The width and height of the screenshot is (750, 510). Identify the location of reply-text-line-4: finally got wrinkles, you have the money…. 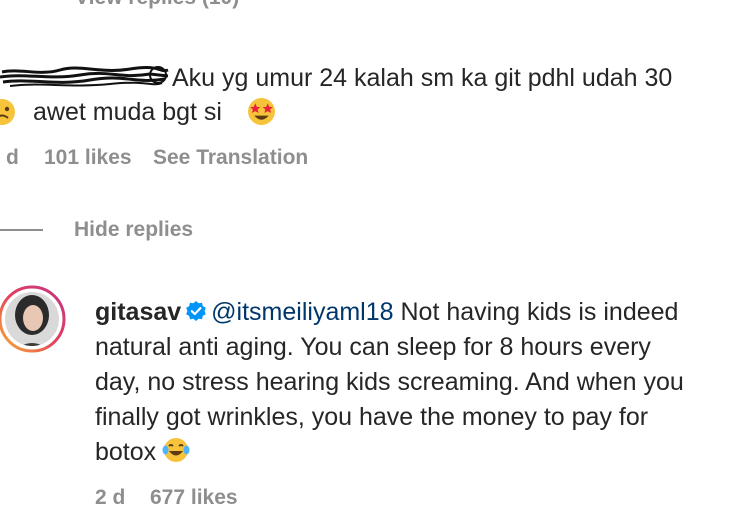
(372, 417).